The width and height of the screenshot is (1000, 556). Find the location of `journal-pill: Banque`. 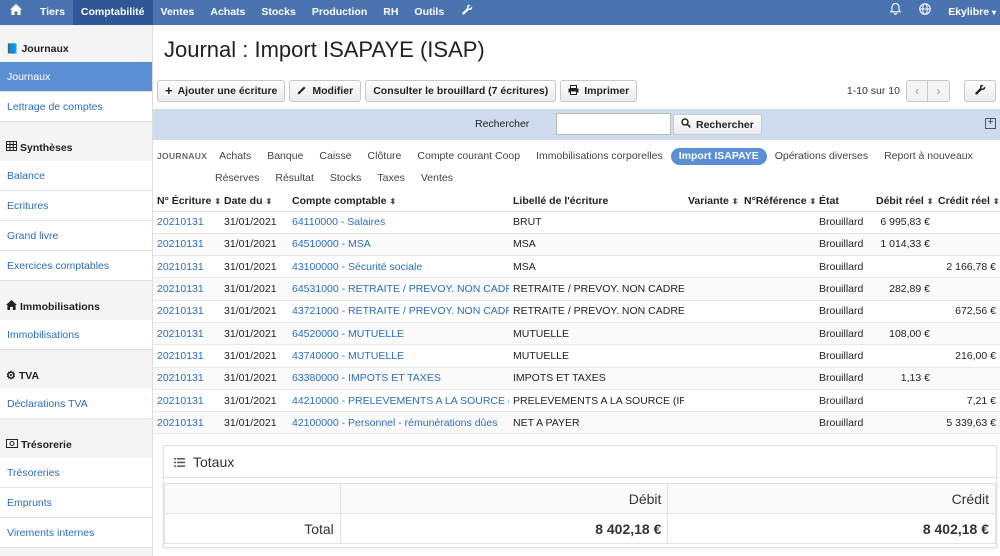

journal-pill: Banque is located at coordinates (285, 156).